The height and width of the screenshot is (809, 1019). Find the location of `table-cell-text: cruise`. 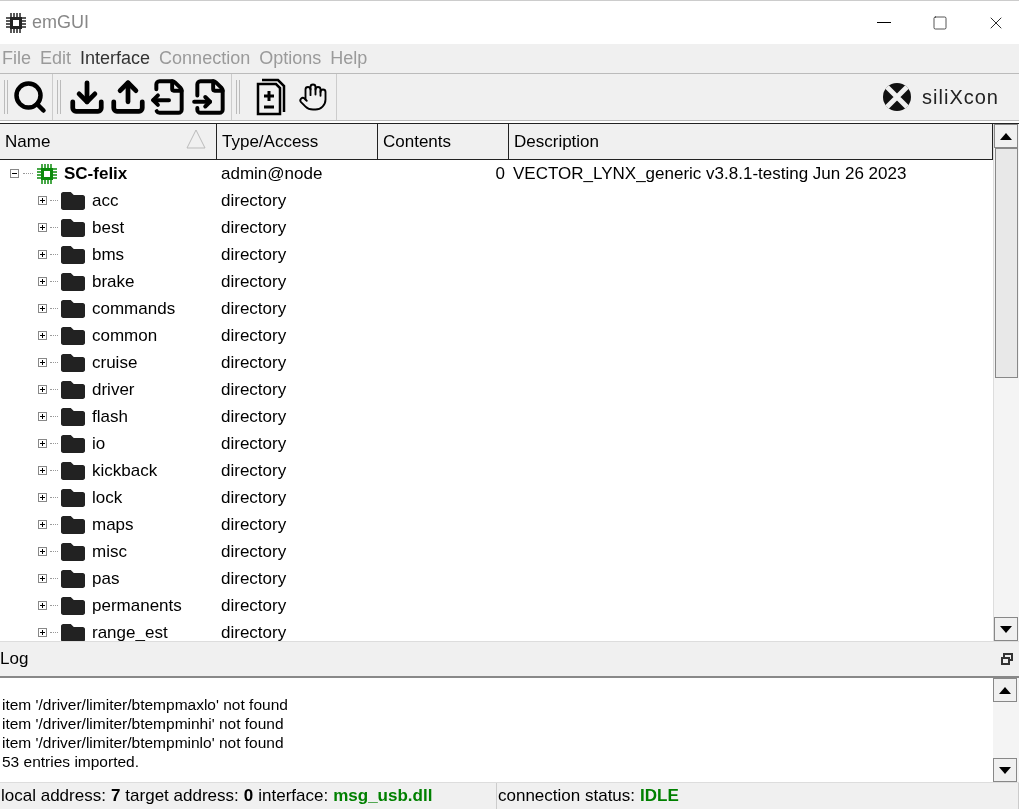

table-cell-text: cruise is located at coordinates (115, 362).